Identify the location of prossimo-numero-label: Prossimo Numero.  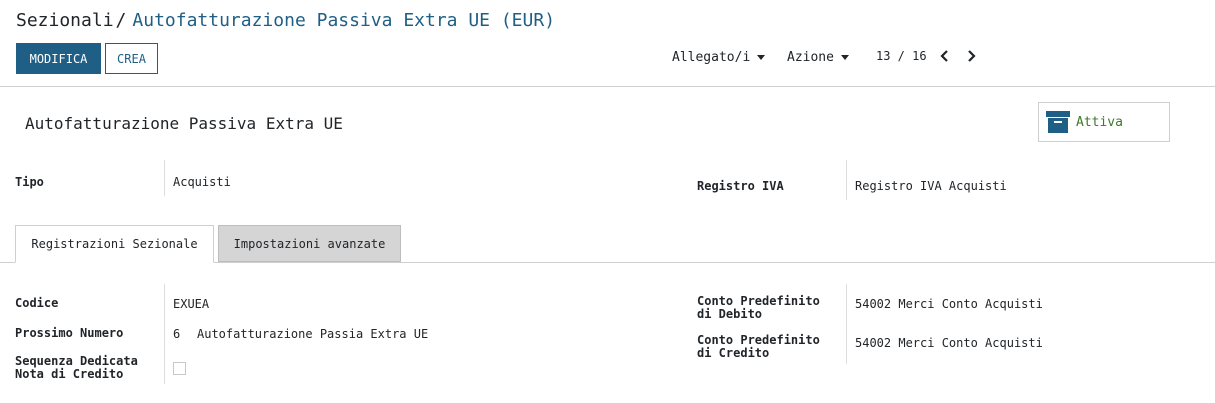
(69, 333).